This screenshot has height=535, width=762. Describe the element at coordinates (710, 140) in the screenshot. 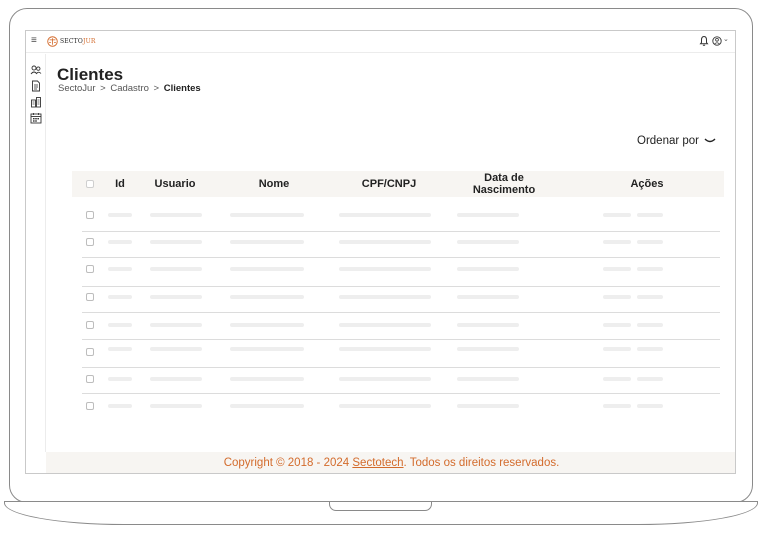

I see `chevron-down-icon` at that location.